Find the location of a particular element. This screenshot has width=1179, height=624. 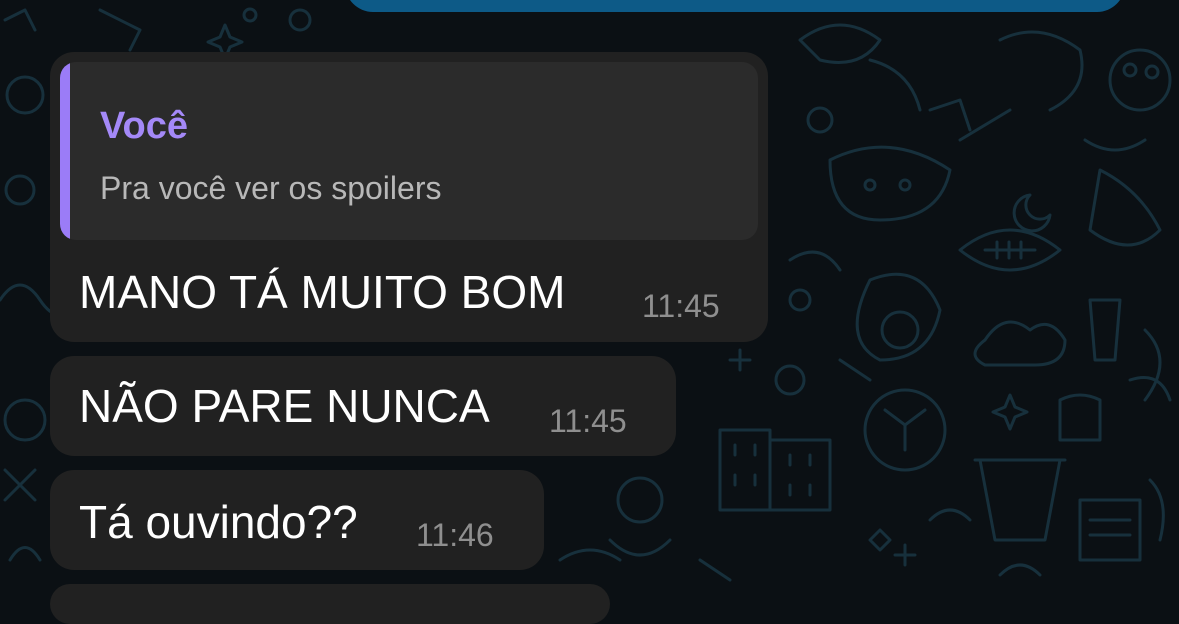

outgoing-message-bubble-partial is located at coordinates (735, 6).